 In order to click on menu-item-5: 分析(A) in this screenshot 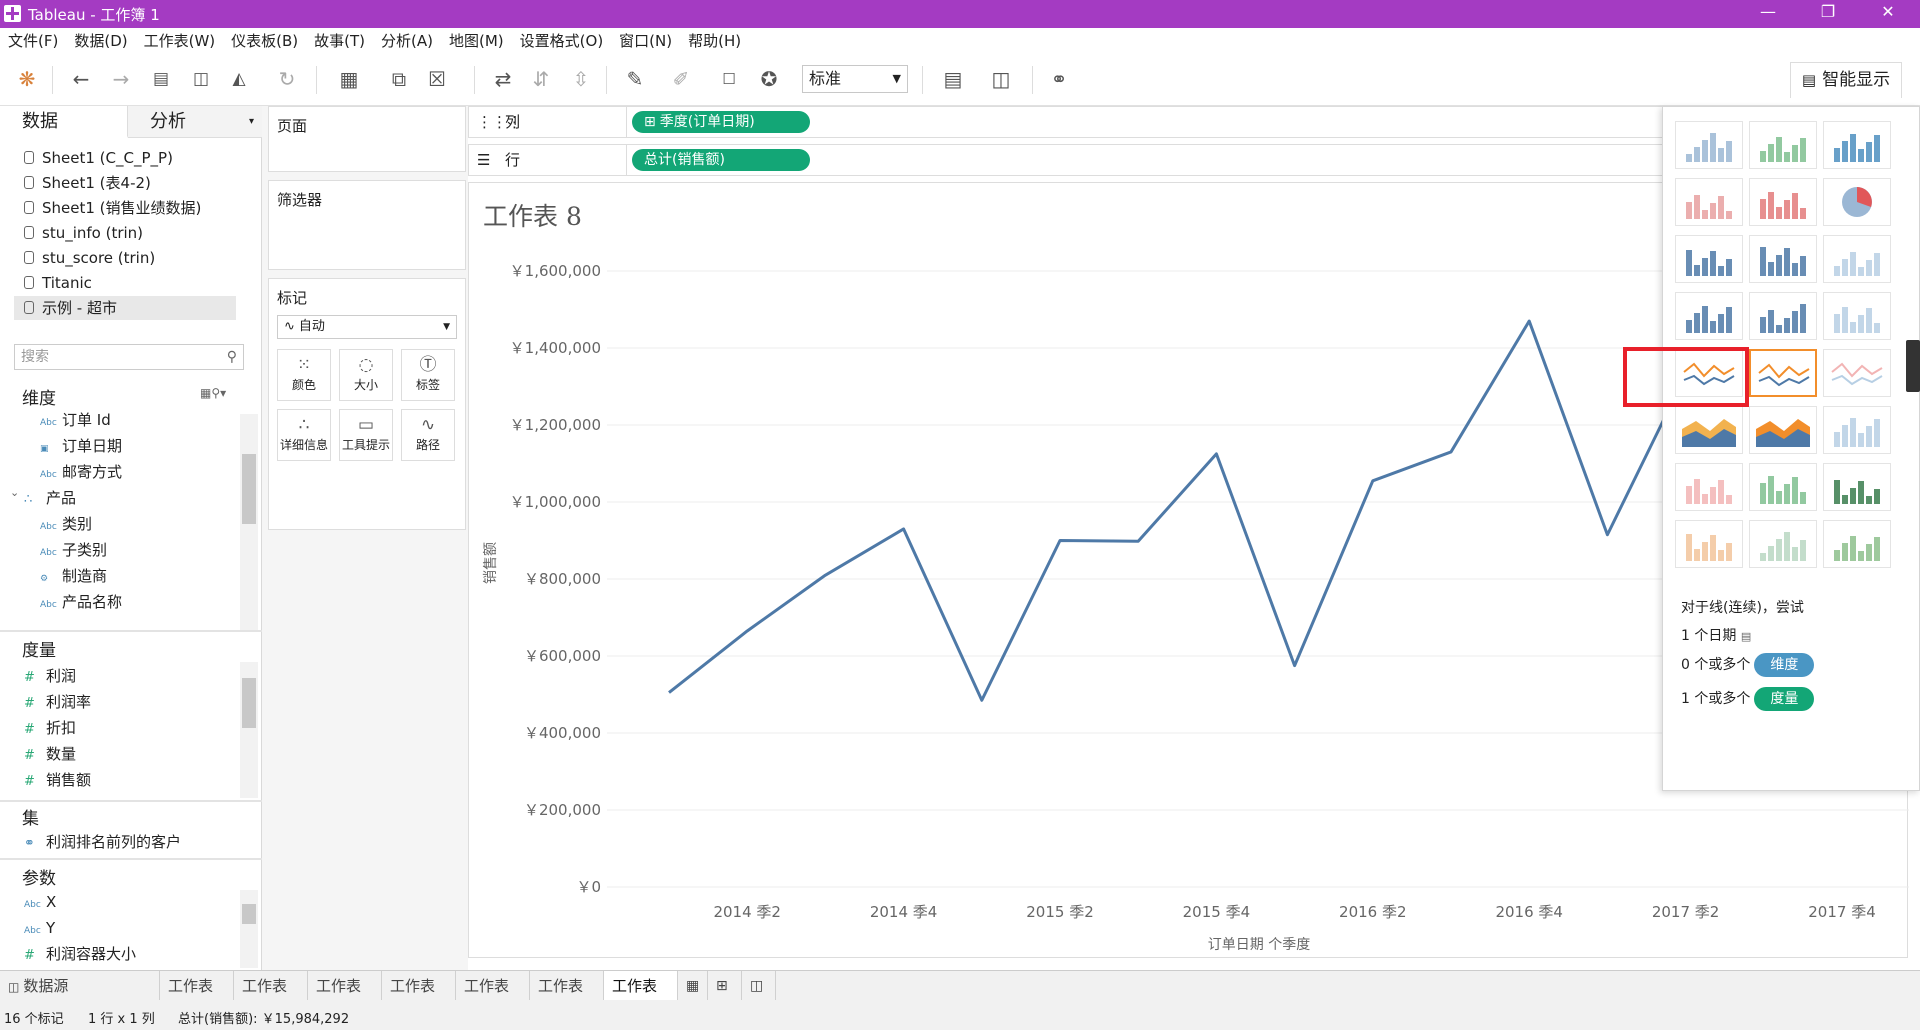, I will do `click(407, 41)`.